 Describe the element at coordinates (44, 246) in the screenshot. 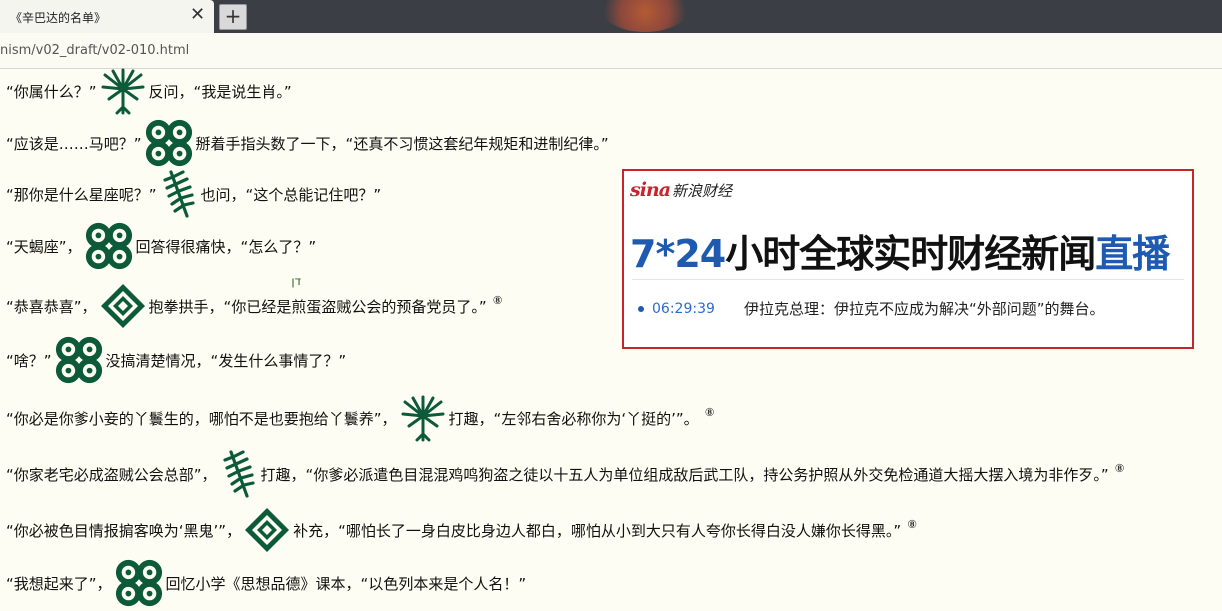

I see `line-text: “天蝎座”，` at that location.